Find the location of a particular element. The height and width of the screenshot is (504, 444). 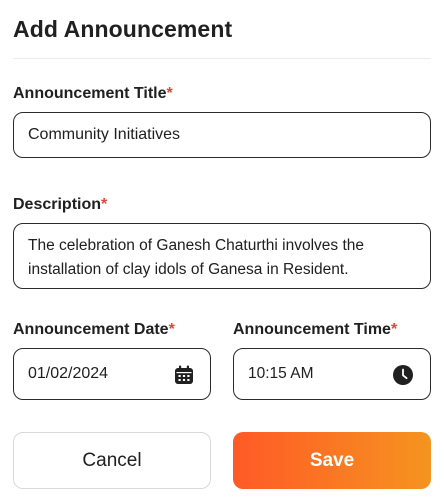

announcement-date-input: 01/02/2024 is located at coordinates (112, 374).